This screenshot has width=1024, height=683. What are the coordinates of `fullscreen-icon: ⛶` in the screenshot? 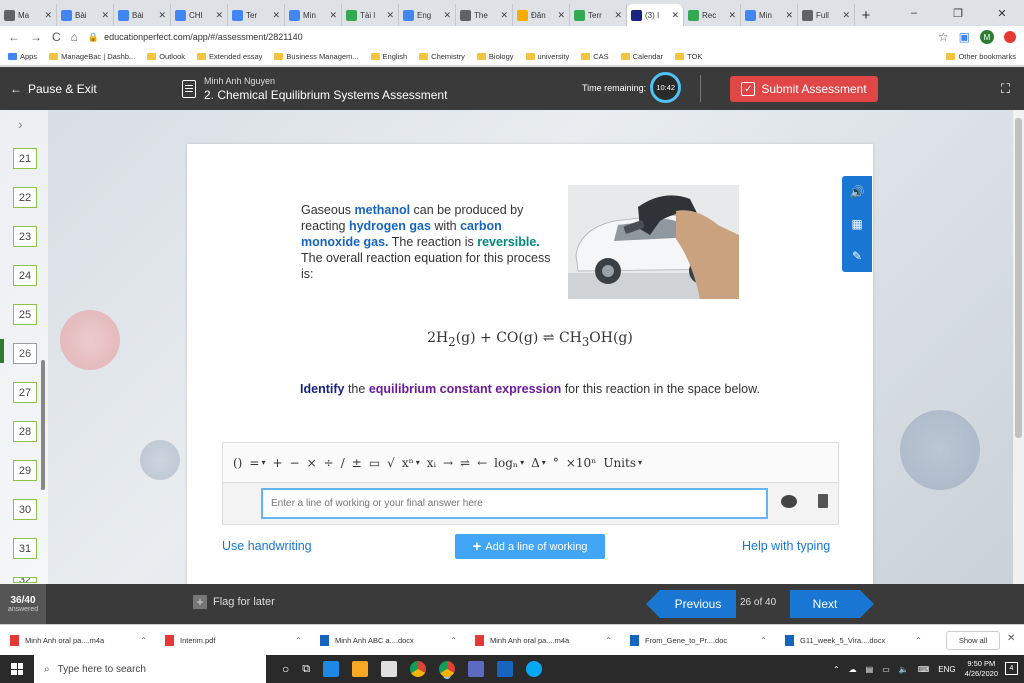 It's located at (1005, 89).